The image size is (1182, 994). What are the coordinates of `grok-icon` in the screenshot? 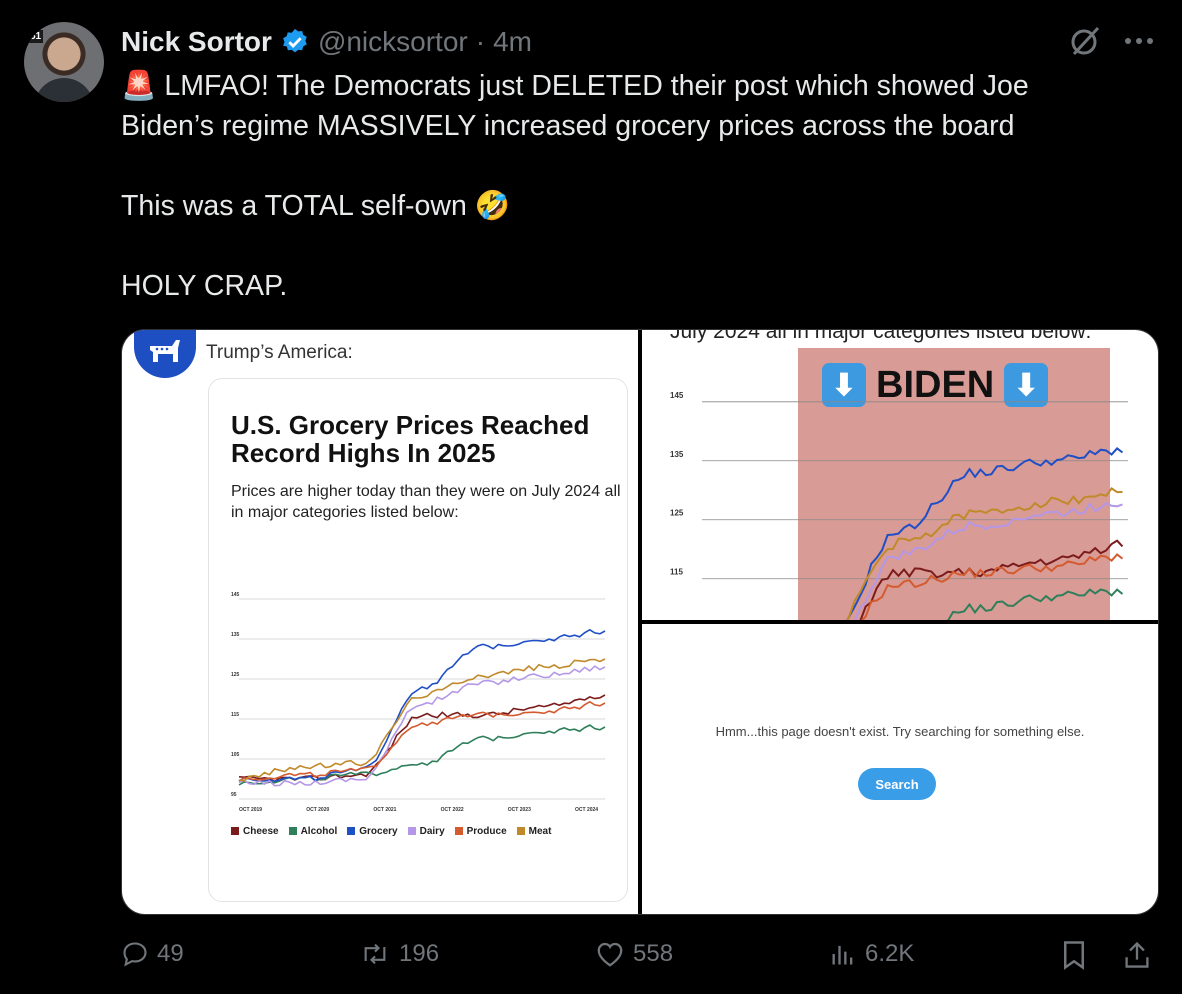 It's located at (1085, 41).